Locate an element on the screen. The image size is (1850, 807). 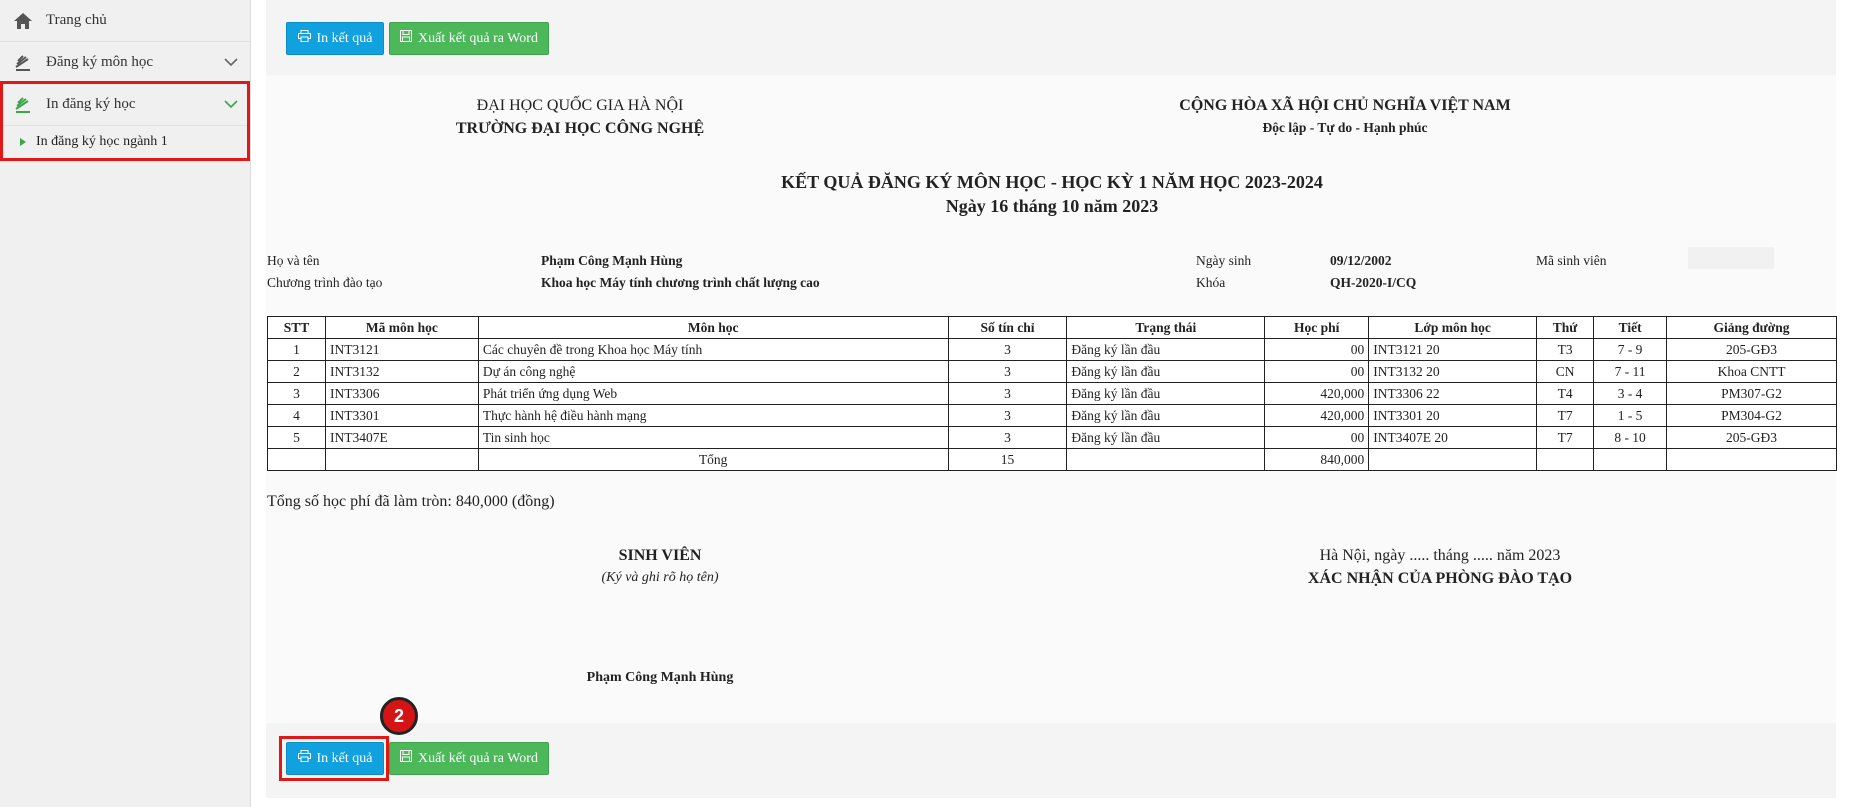
office-signature-title: XÁC NHẬN CỦA PHÒNG ĐÀO TẠO is located at coordinates (1440, 578).